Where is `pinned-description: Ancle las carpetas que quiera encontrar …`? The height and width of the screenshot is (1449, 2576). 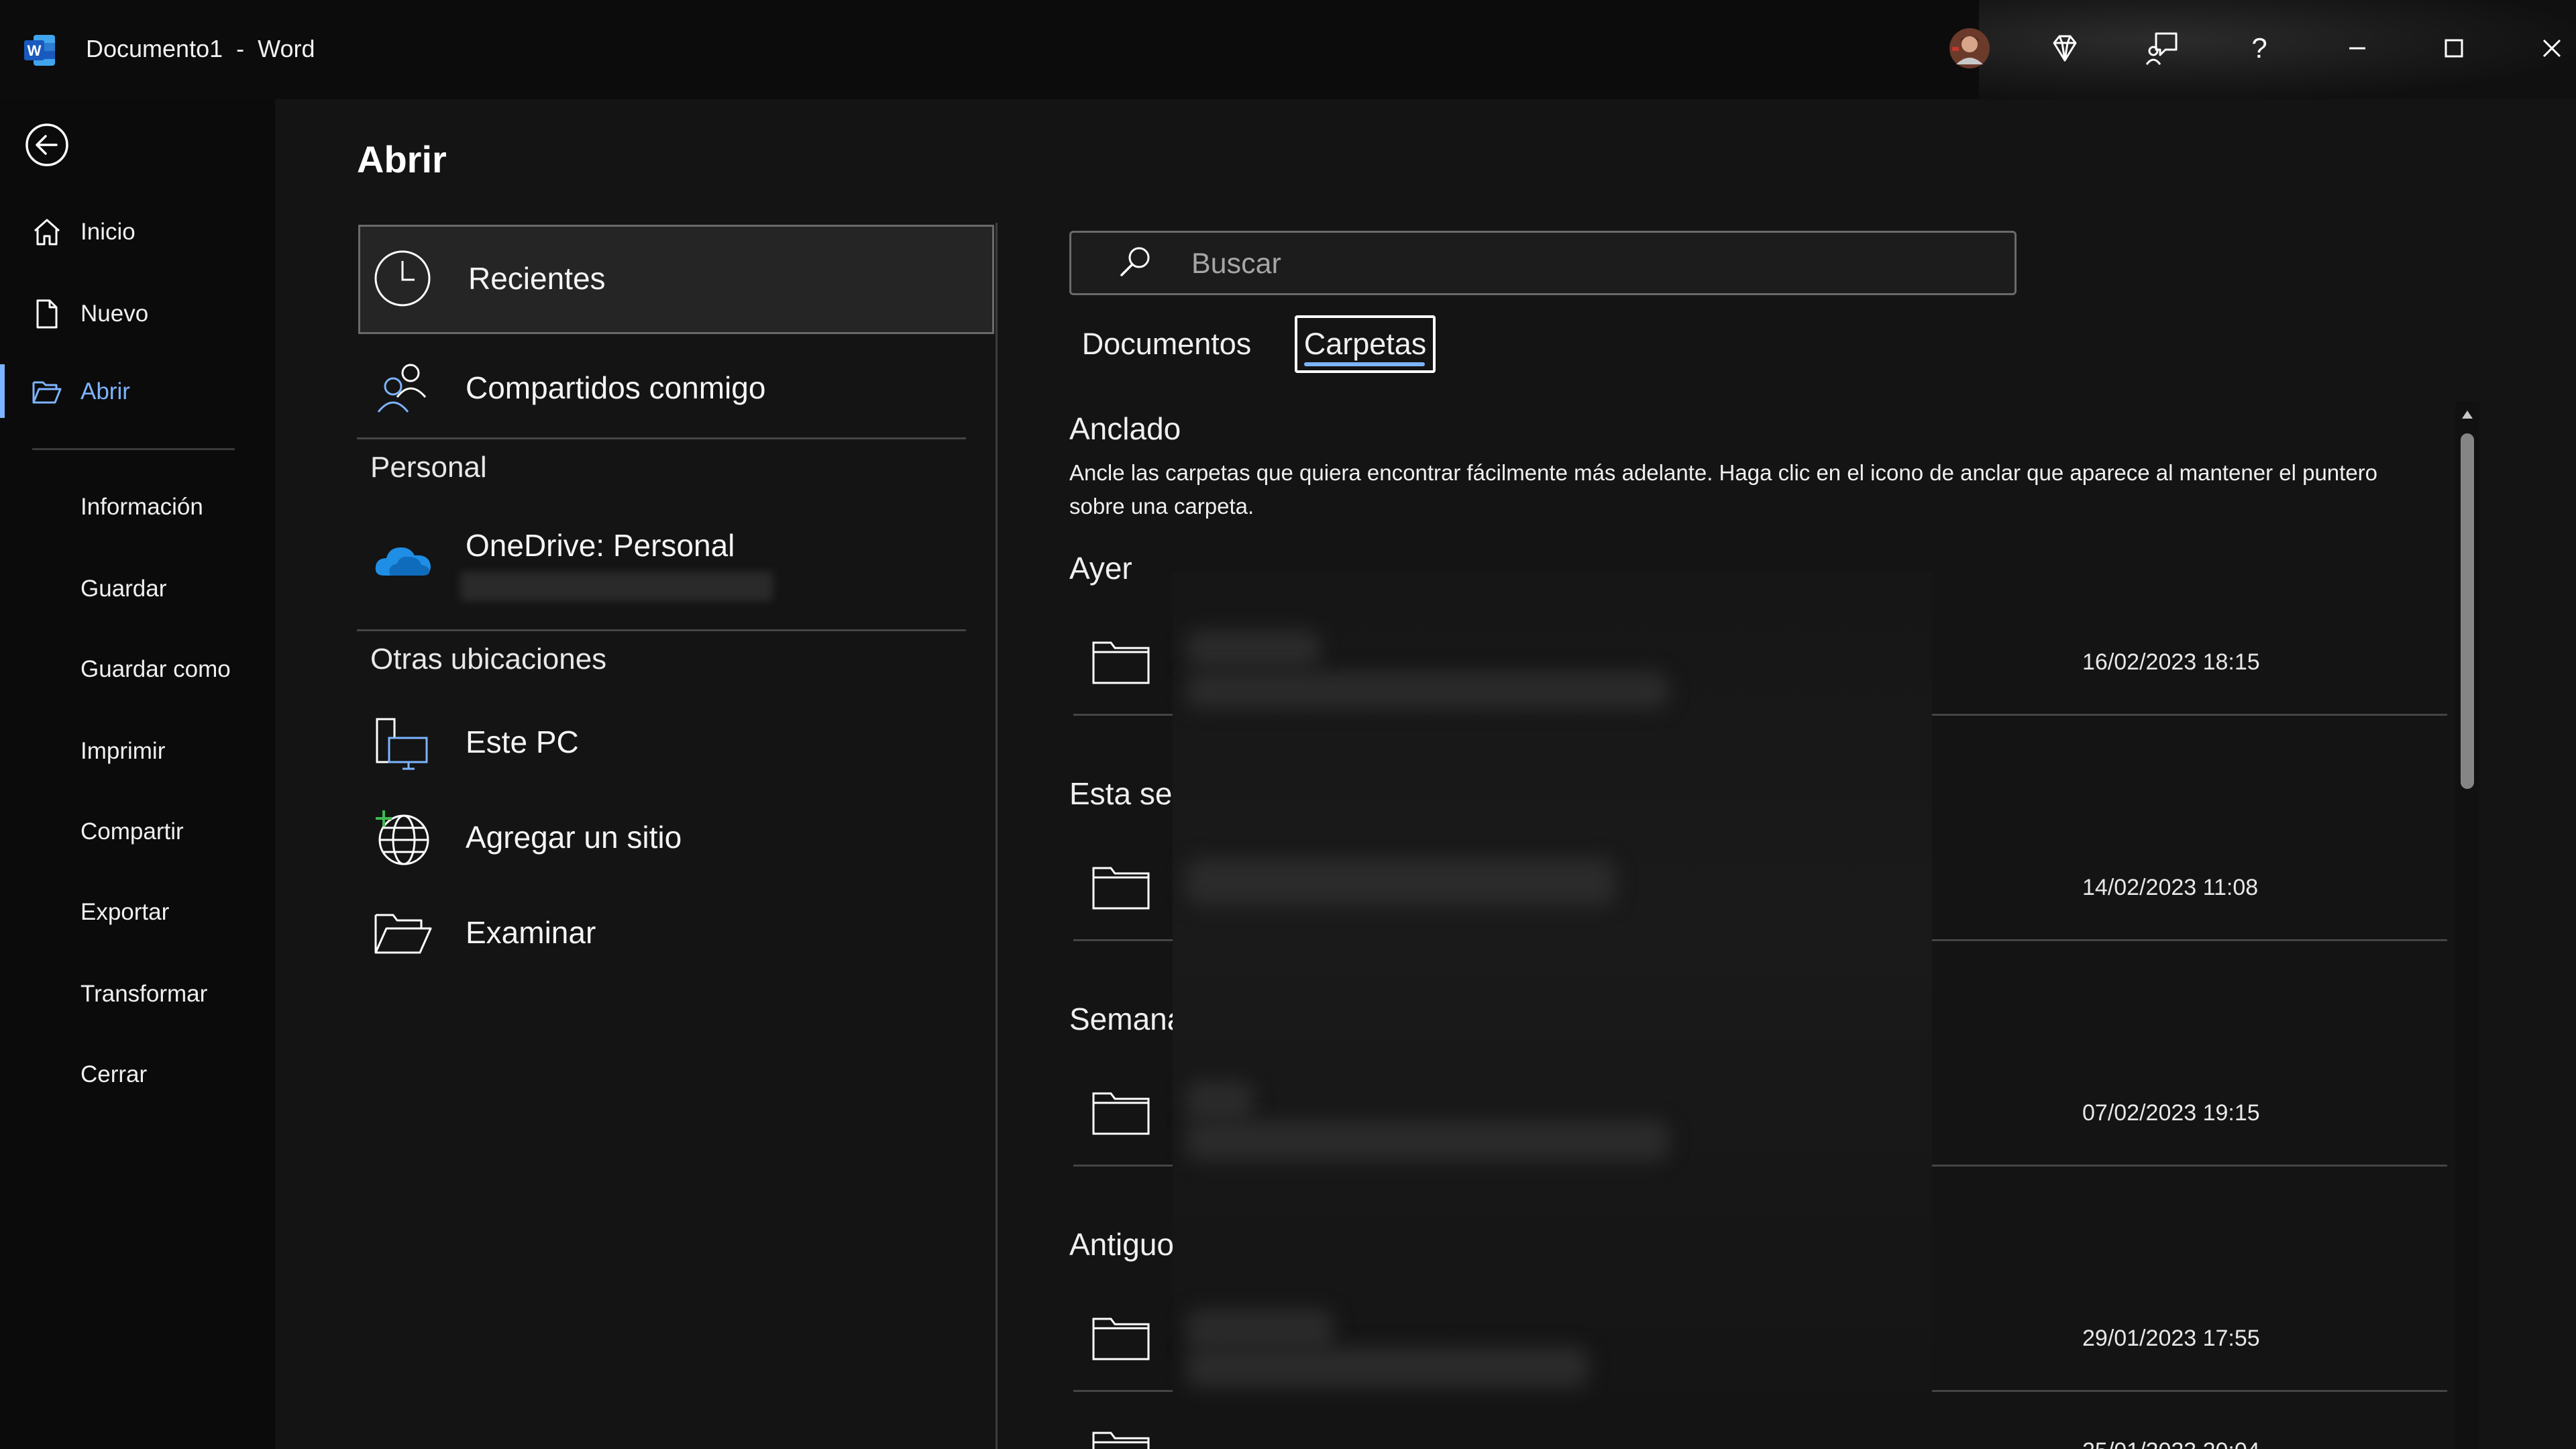 pinned-description: Ancle las carpetas que quiera encontrar … is located at coordinates (1723, 489).